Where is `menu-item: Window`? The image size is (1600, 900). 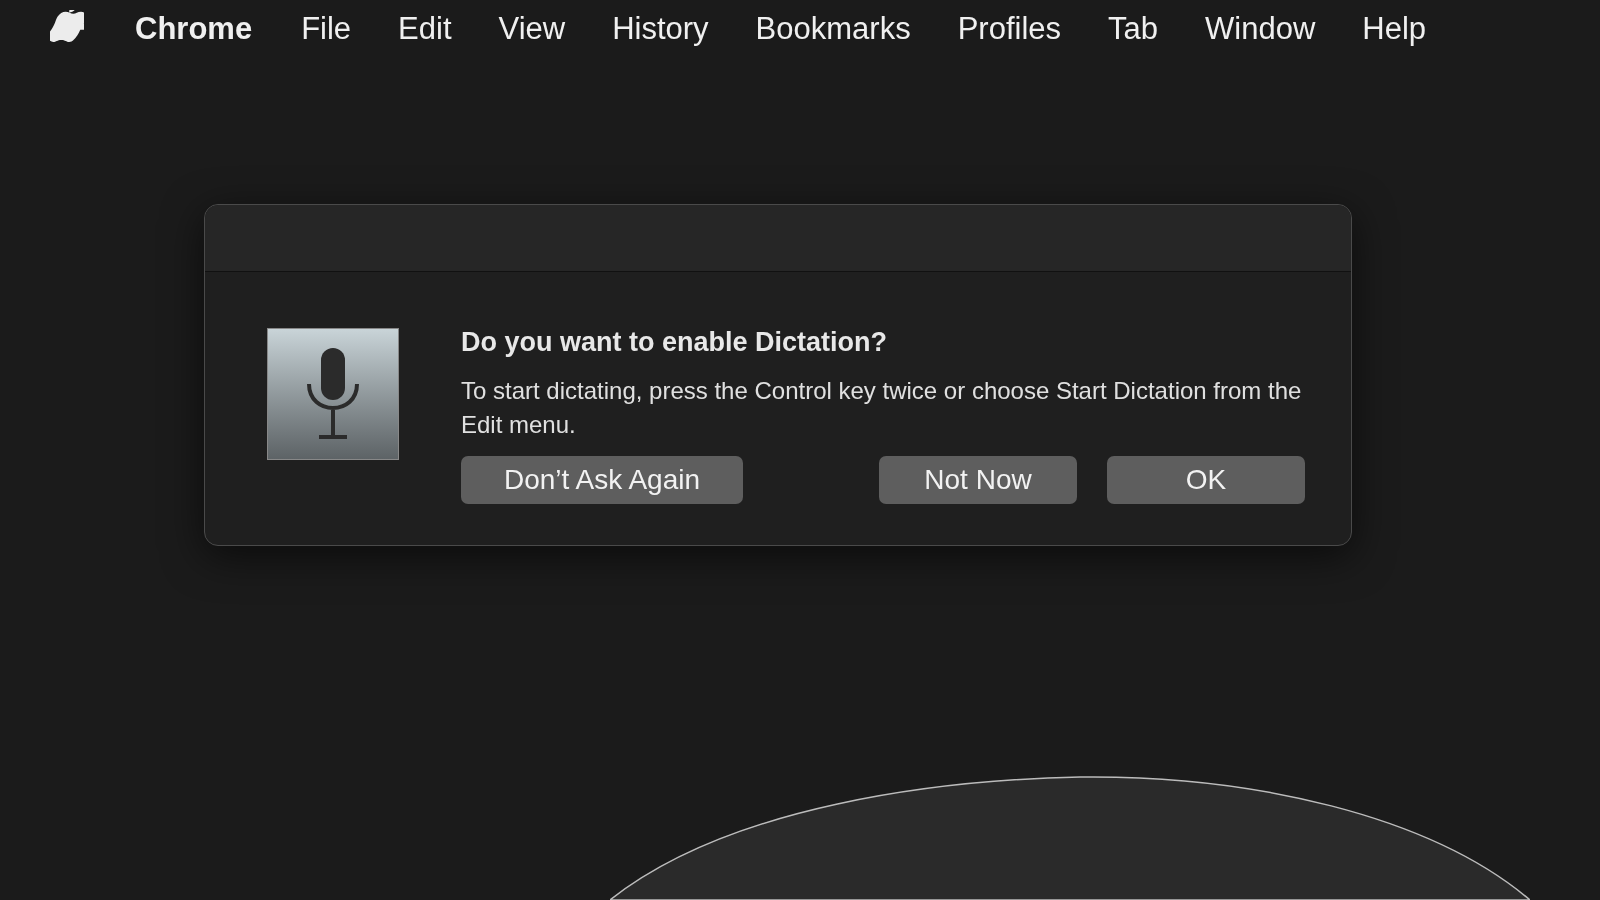 menu-item: Window is located at coordinates (1260, 29).